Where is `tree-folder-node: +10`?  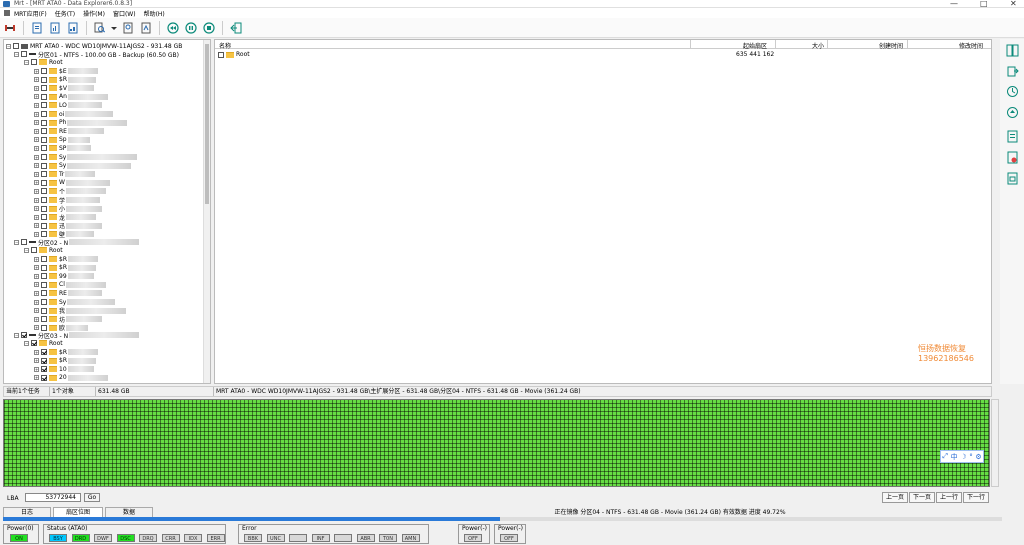 tree-folder-node: +10 is located at coordinates (64, 369).